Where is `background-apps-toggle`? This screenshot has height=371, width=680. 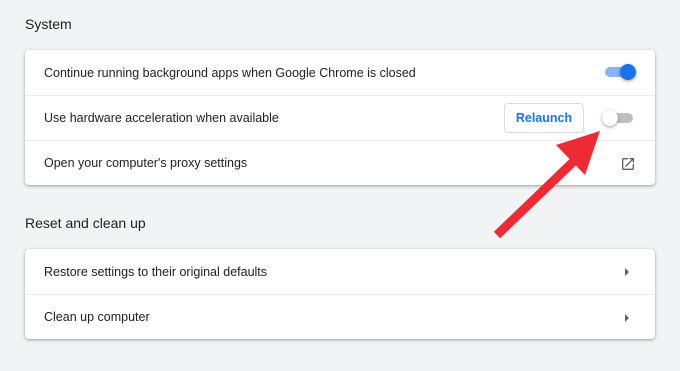
background-apps-toggle is located at coordinates (619, 72).